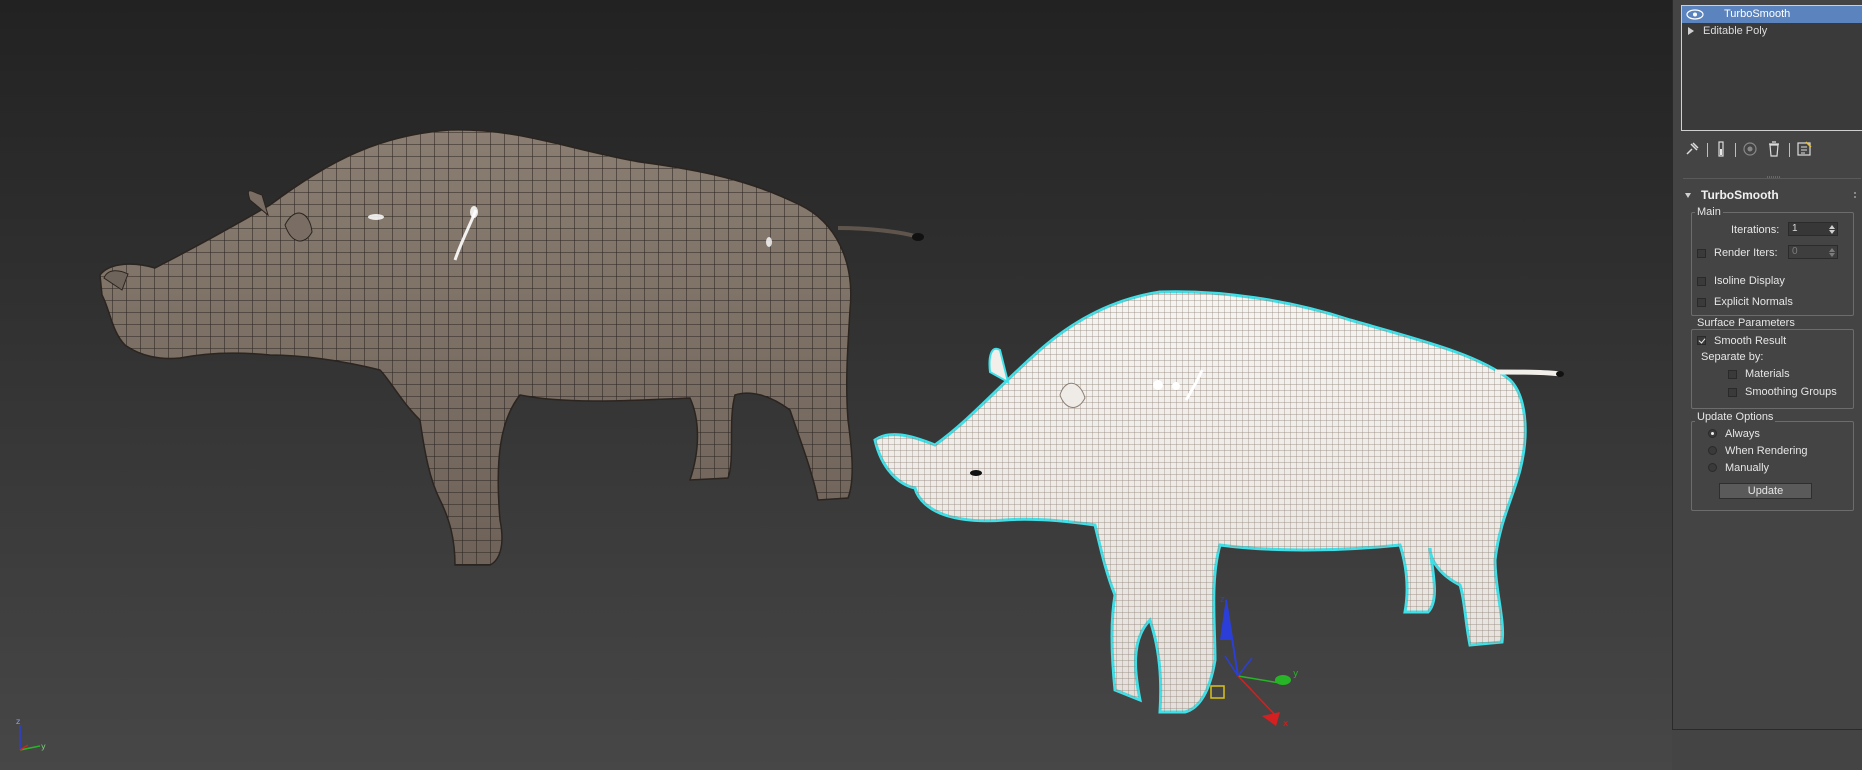 The height and width of the screenshot is (770, 1862). What do you see at coordinates (18, 721) in the screenshot?
I see `tripod-z-label: z` at bounding box center [18, 721].